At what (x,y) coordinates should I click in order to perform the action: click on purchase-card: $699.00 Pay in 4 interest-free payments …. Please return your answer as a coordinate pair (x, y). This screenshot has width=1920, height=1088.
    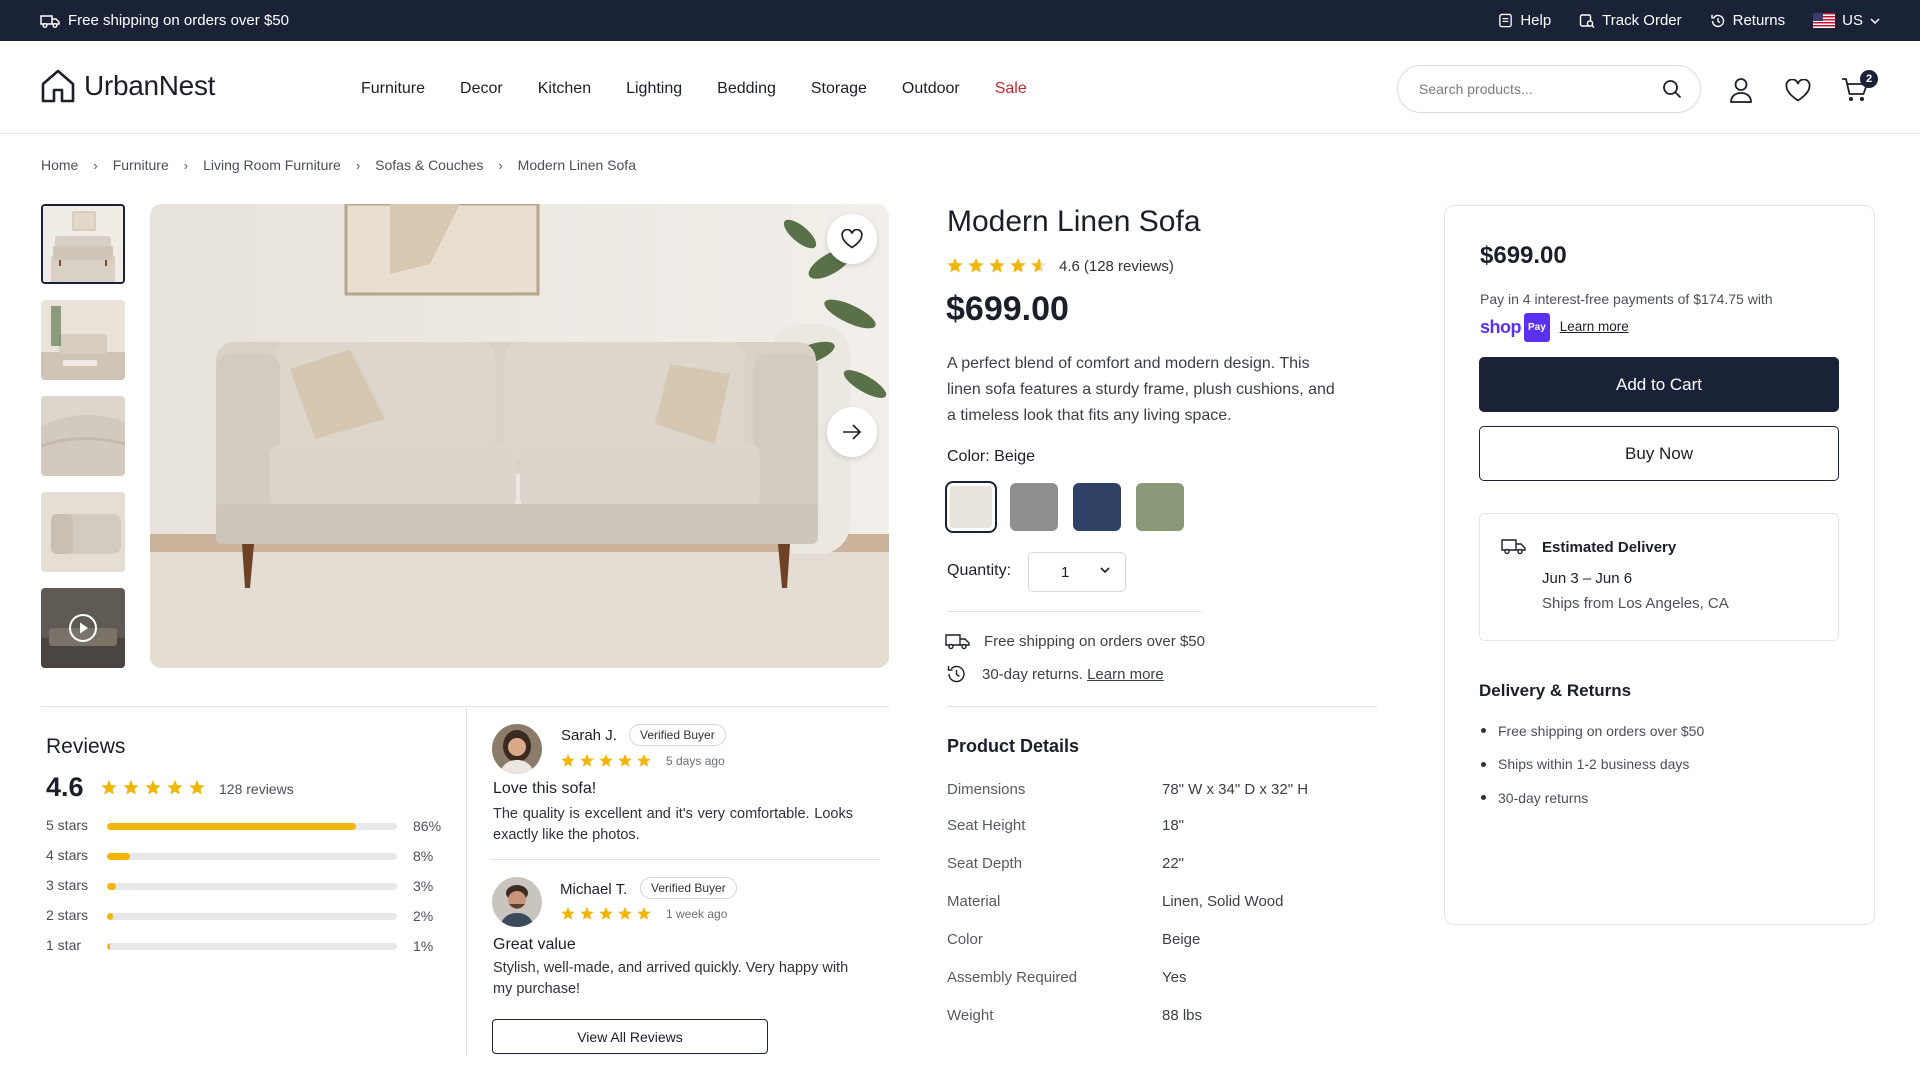
    Looking at the image, I should click on (1659, 565).